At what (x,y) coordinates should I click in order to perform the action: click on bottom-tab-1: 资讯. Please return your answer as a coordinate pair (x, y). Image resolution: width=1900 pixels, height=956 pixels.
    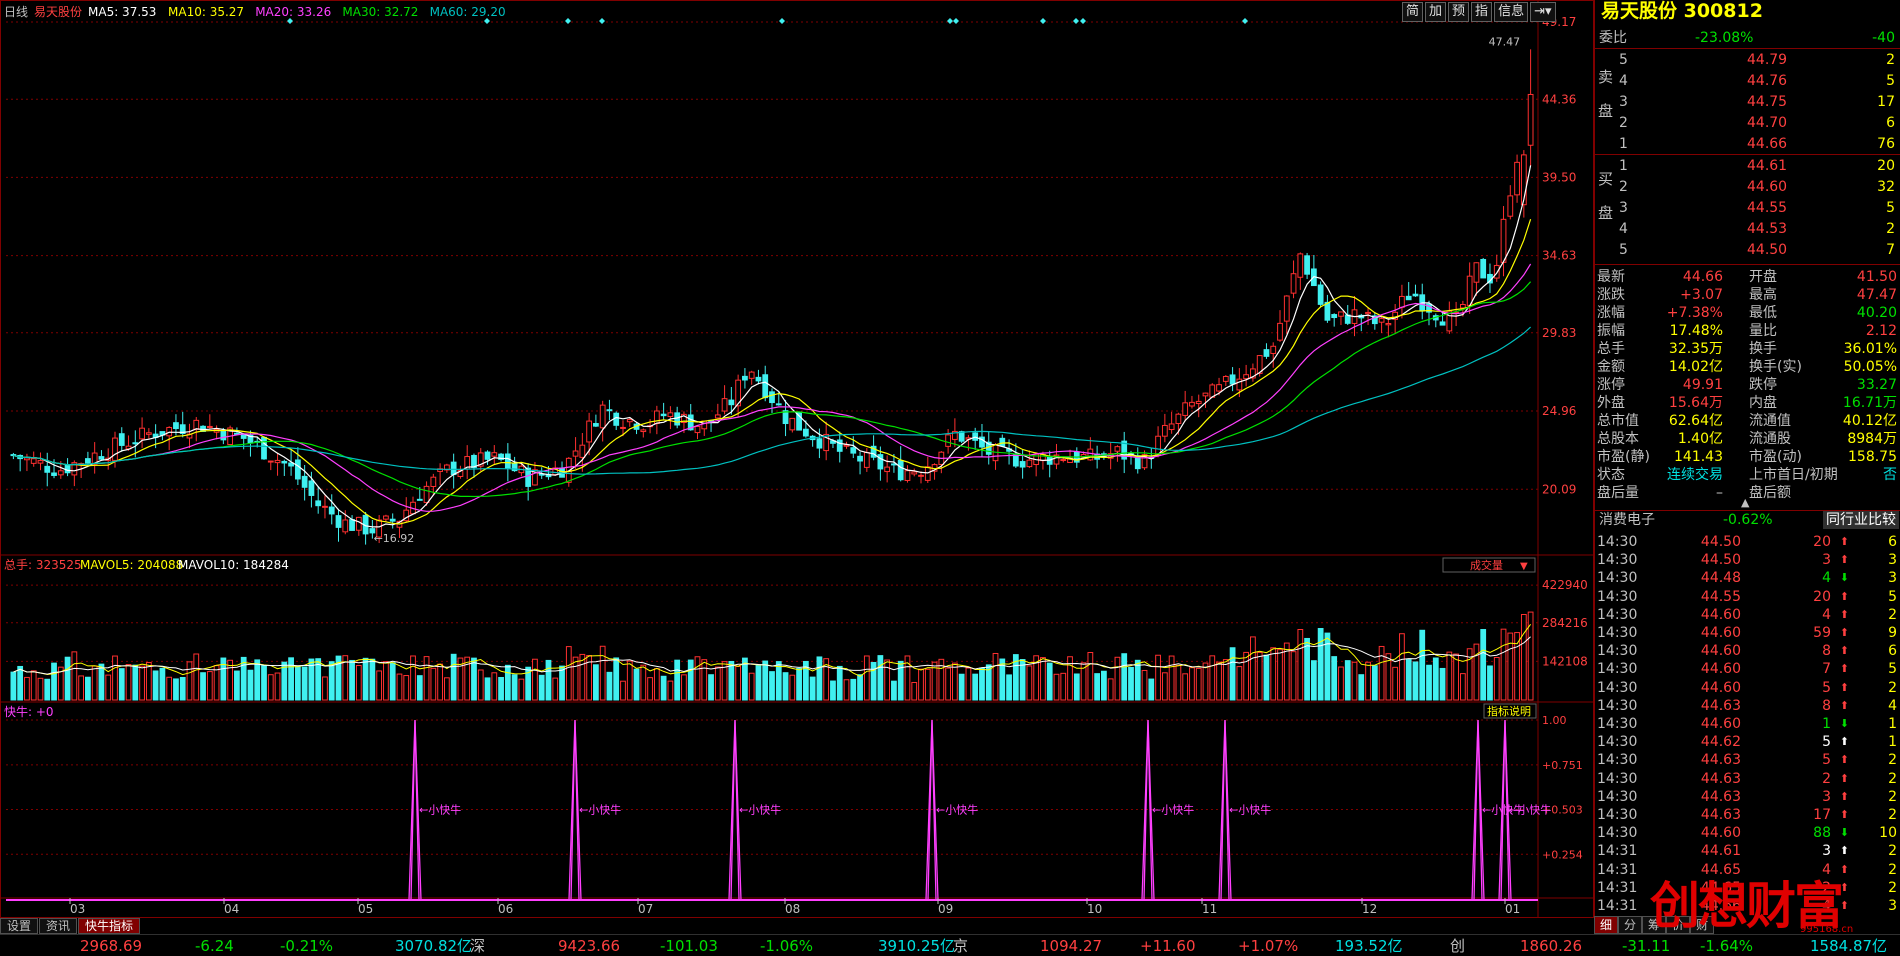
    Looking at the image, I should click on (58, 926).